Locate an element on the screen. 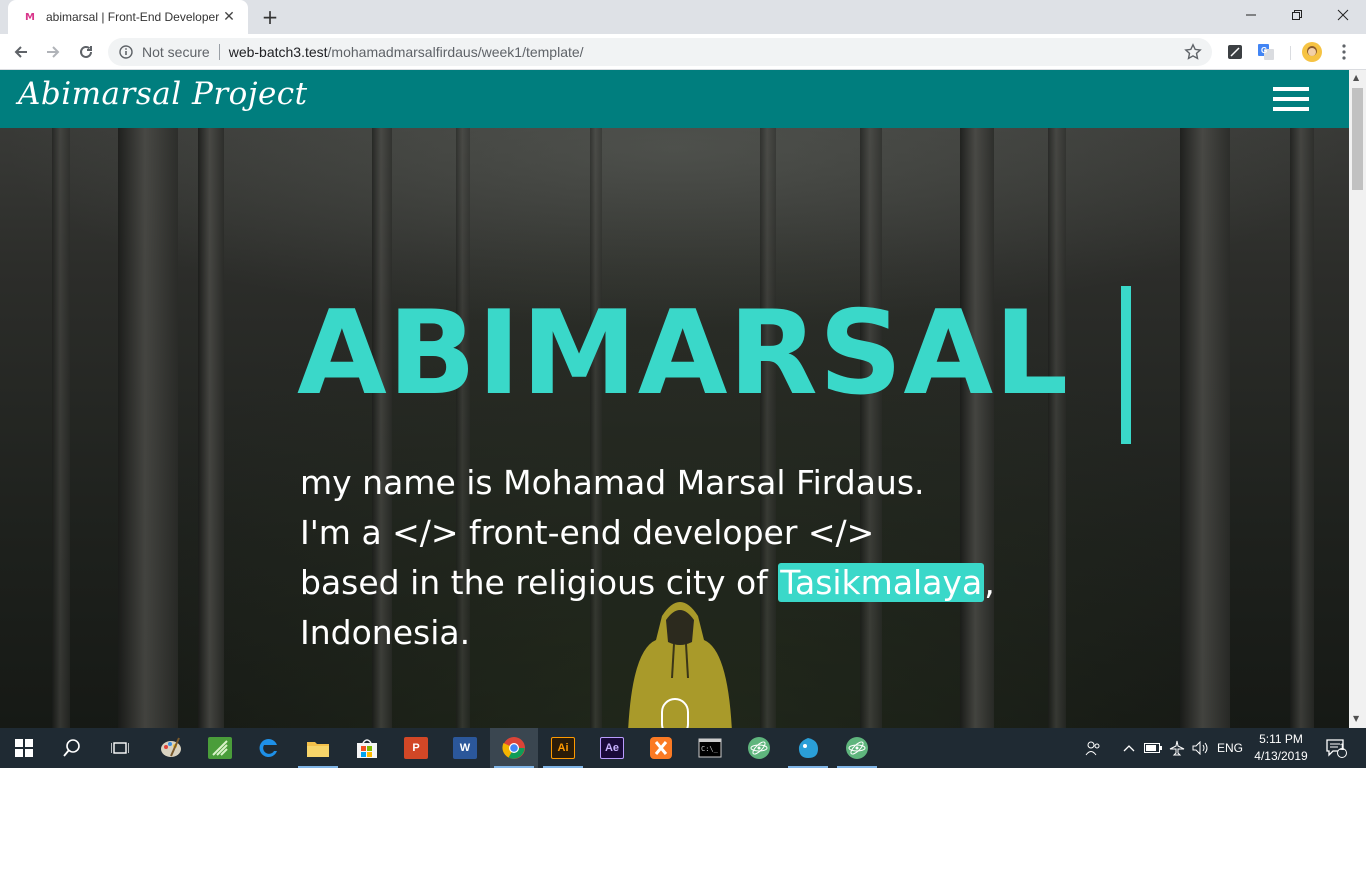 This screenshot has height=888, width=1366. svg-text: C:\_ is located at coordinates (710, 749).